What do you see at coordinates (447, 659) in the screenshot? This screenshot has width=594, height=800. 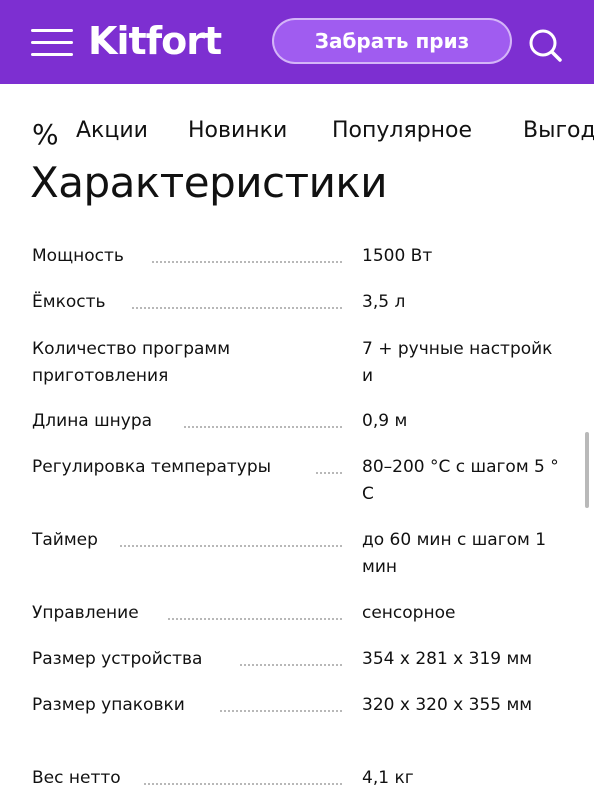 I see `spec-value: 354 x 281 x 319 мм` at bounding box center [447, 659].